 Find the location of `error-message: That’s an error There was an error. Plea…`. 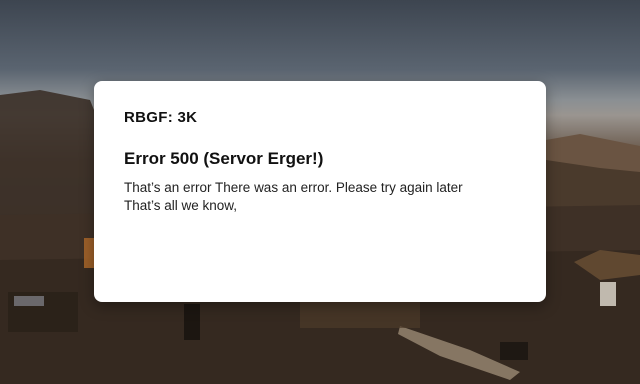

error-message: That’s an error There was an error. Plea… is located at coordinates (320, 197).